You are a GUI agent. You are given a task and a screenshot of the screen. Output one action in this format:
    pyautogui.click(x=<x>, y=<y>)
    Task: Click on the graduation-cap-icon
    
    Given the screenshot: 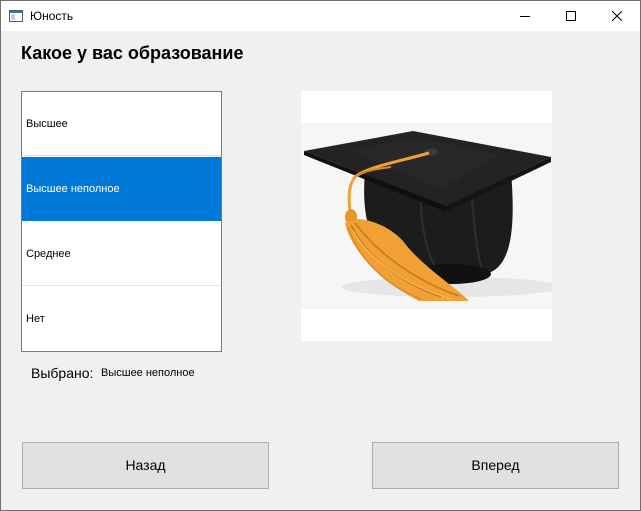 What is the action you would take?
    pyautogui.click(x=431, y=216)
    